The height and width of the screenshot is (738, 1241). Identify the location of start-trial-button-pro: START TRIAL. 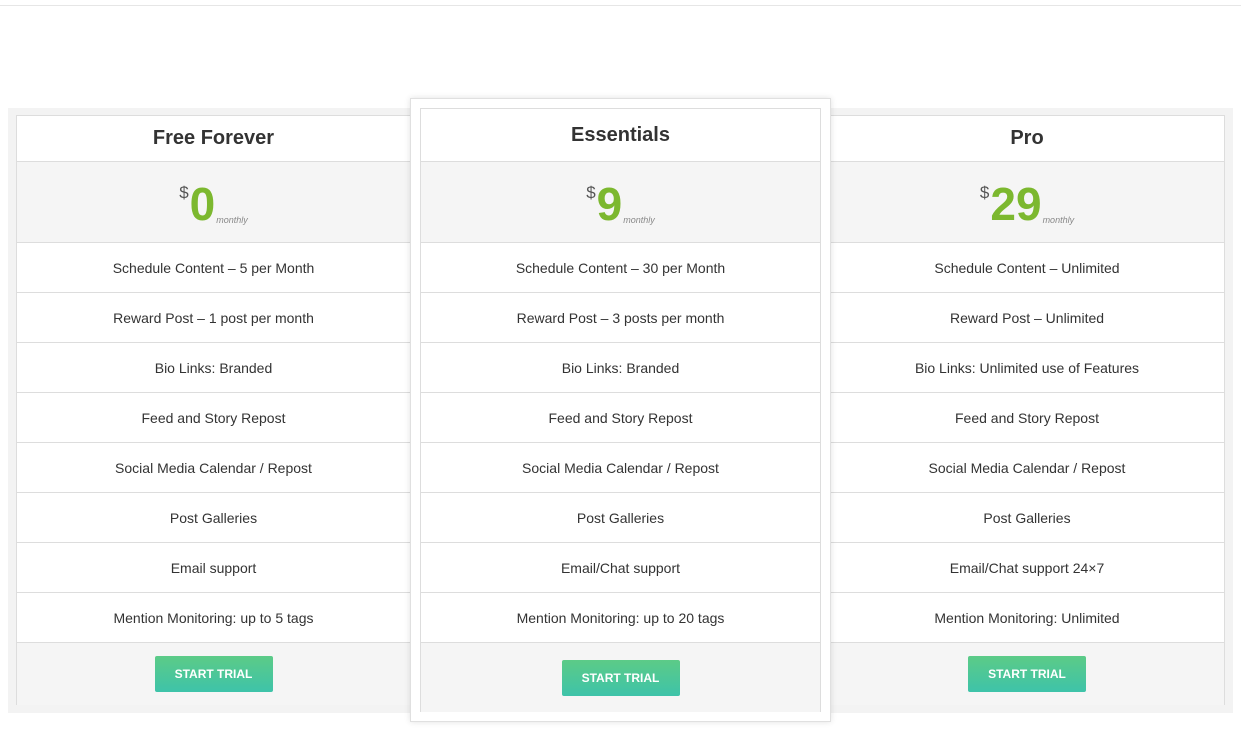
(1027, 674).